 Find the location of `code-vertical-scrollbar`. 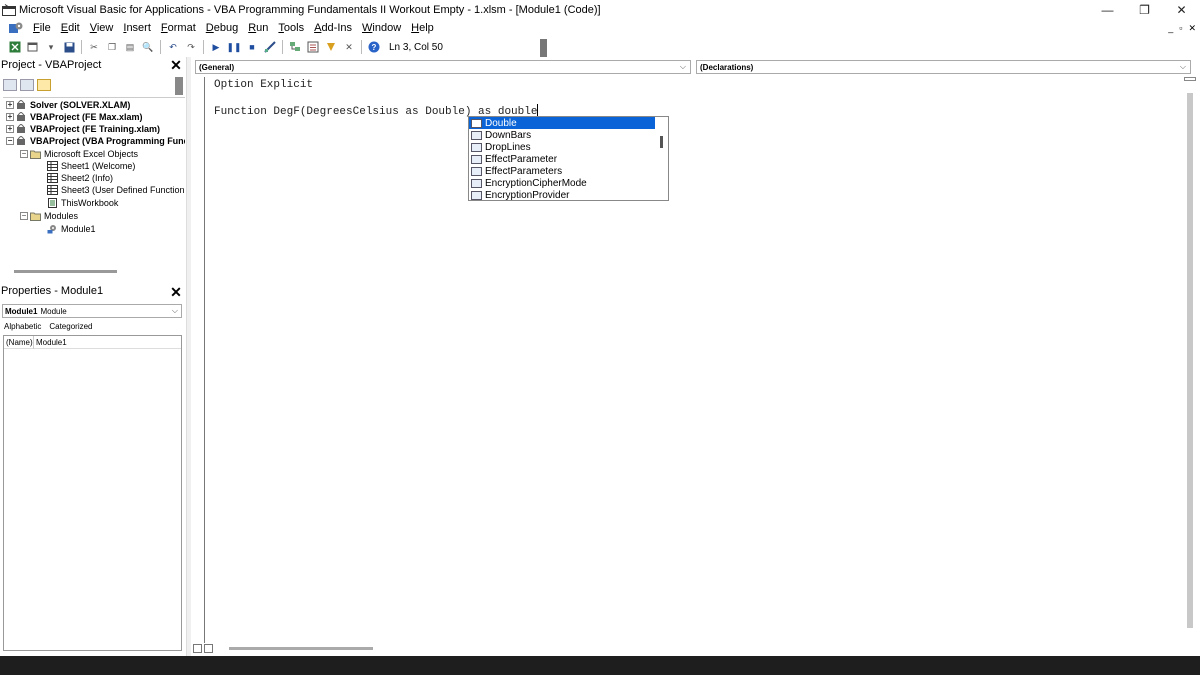

code-vertical-scrollbar is located at coordinates (1190, 360).